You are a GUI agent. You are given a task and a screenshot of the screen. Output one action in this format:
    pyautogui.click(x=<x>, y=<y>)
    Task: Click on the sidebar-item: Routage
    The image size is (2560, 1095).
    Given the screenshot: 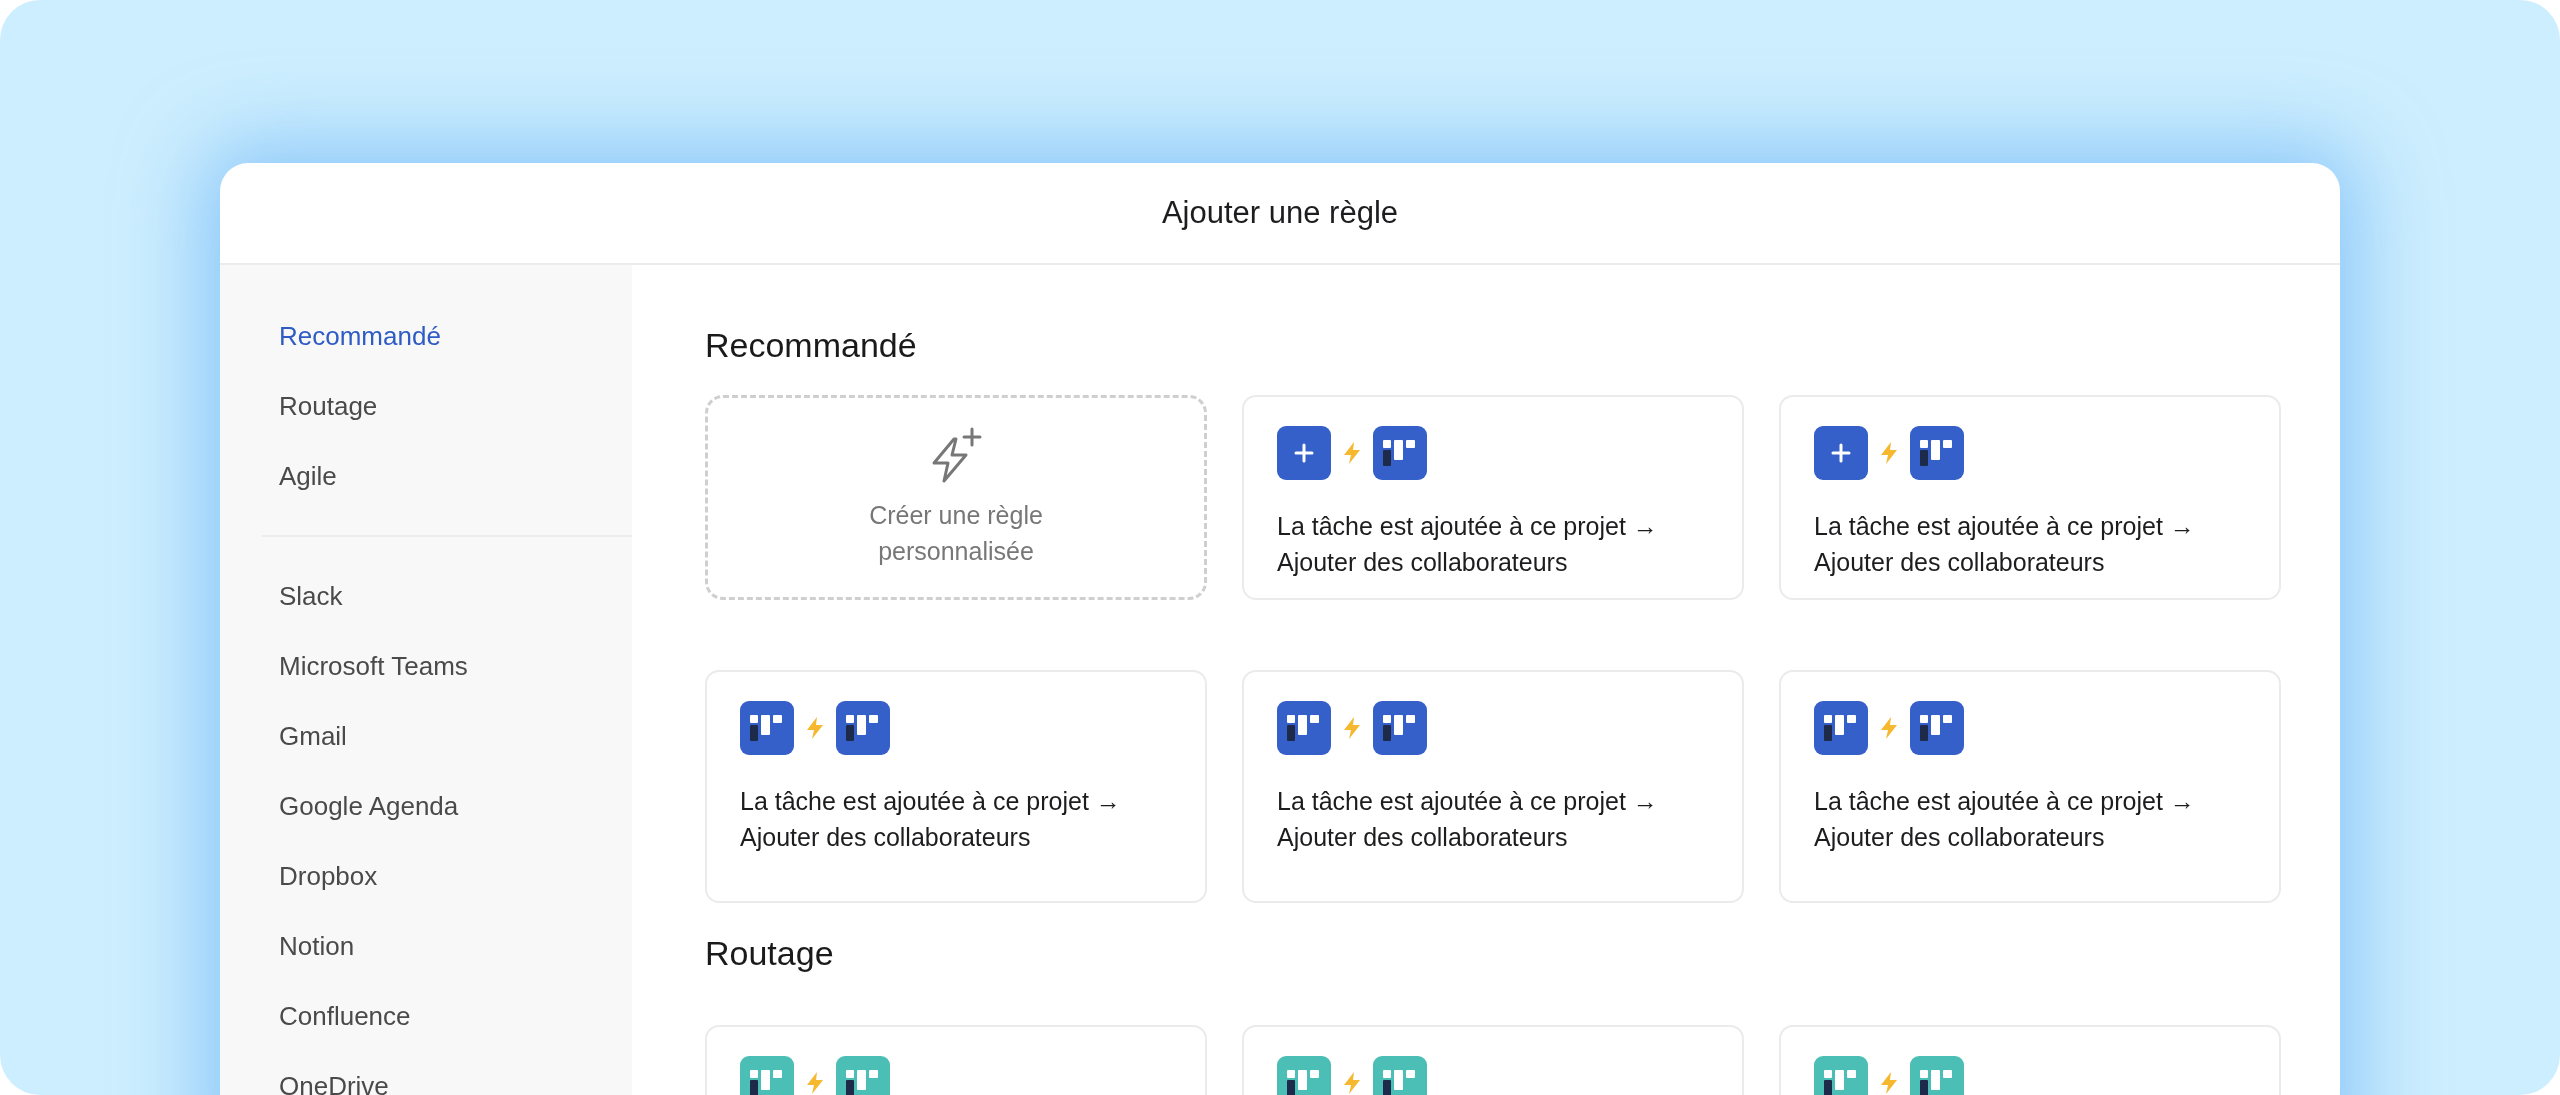 What is the action you would take?
    pyautogui.click(x=426, y=406)
    